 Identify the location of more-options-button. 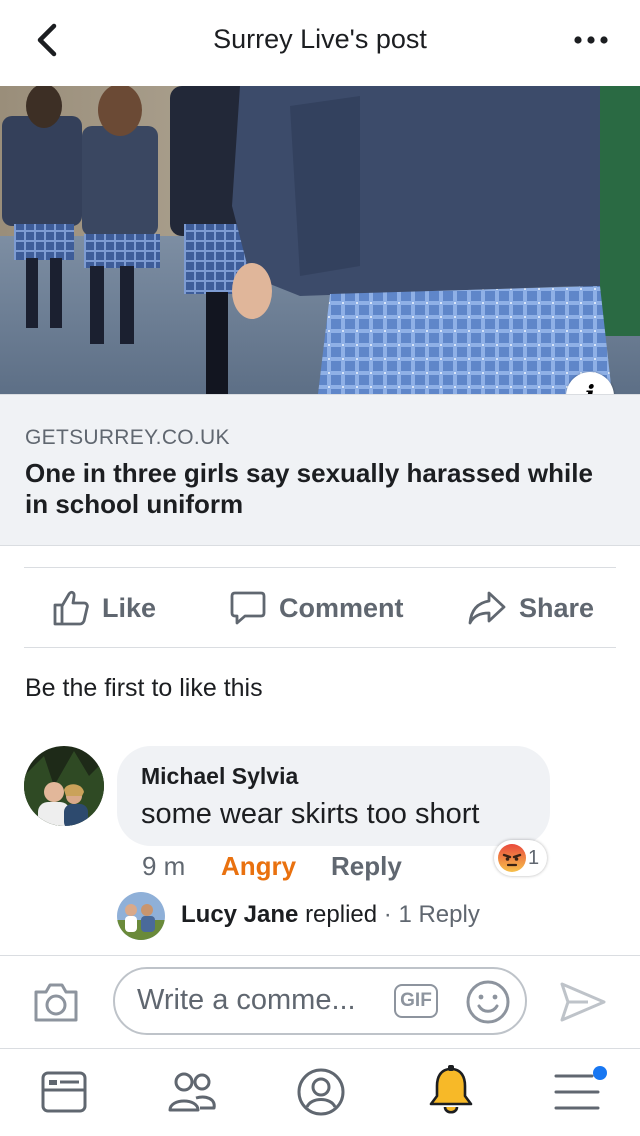
(591, 40).